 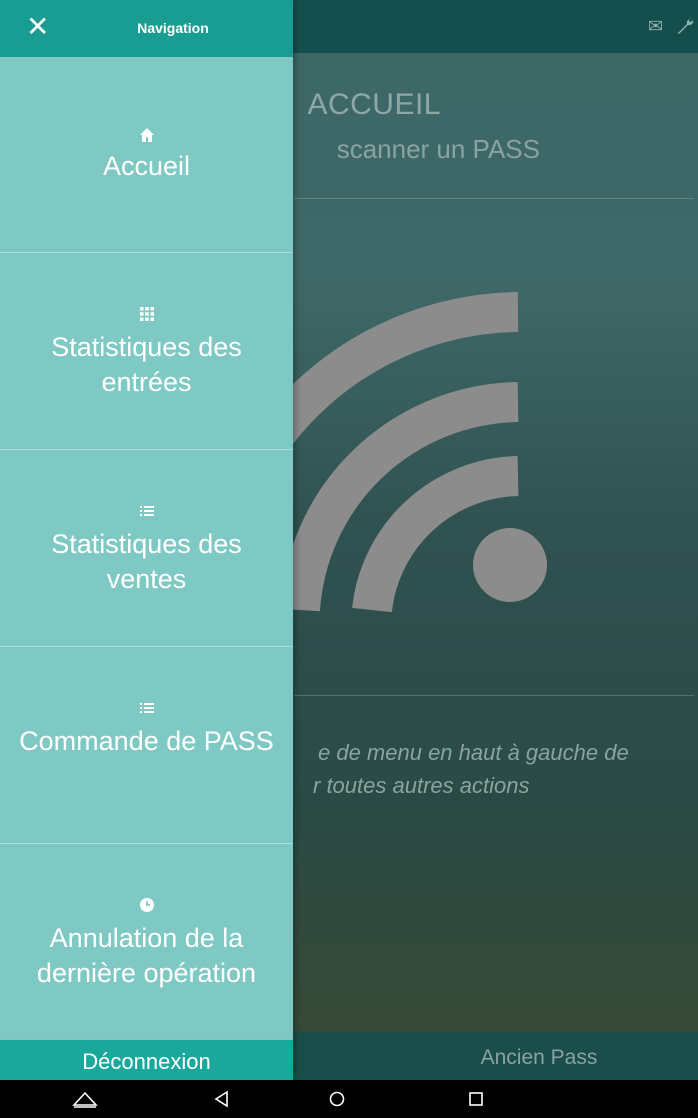 What do you see at coordinates (173, 28) in the screenshot?
I see `drawer-title: Navigation` at bounding box center [173, 28].